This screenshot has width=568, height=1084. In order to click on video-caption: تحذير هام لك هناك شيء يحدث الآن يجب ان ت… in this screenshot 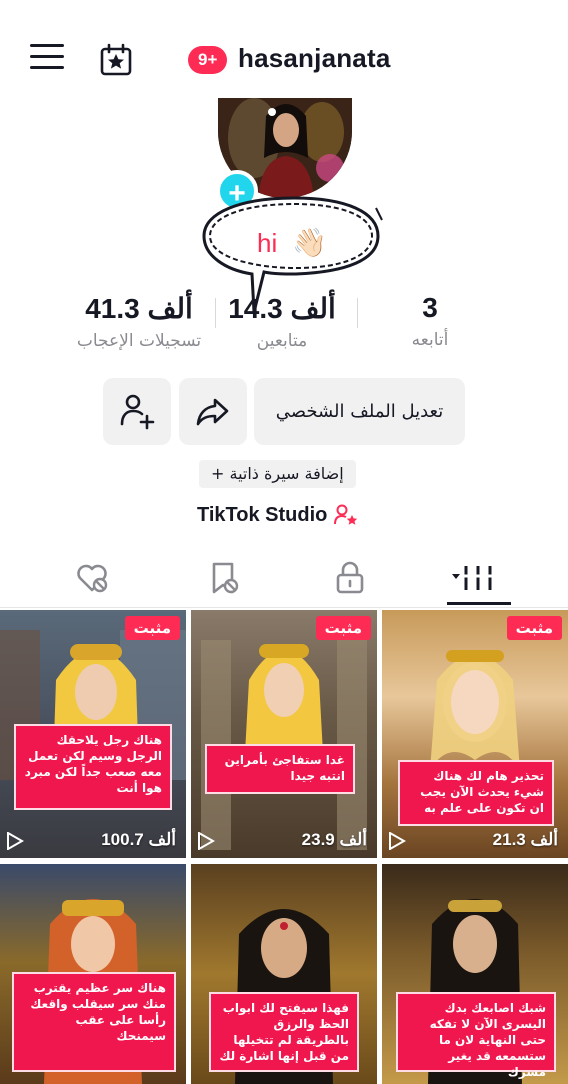, I will do `click(476, 793)`.